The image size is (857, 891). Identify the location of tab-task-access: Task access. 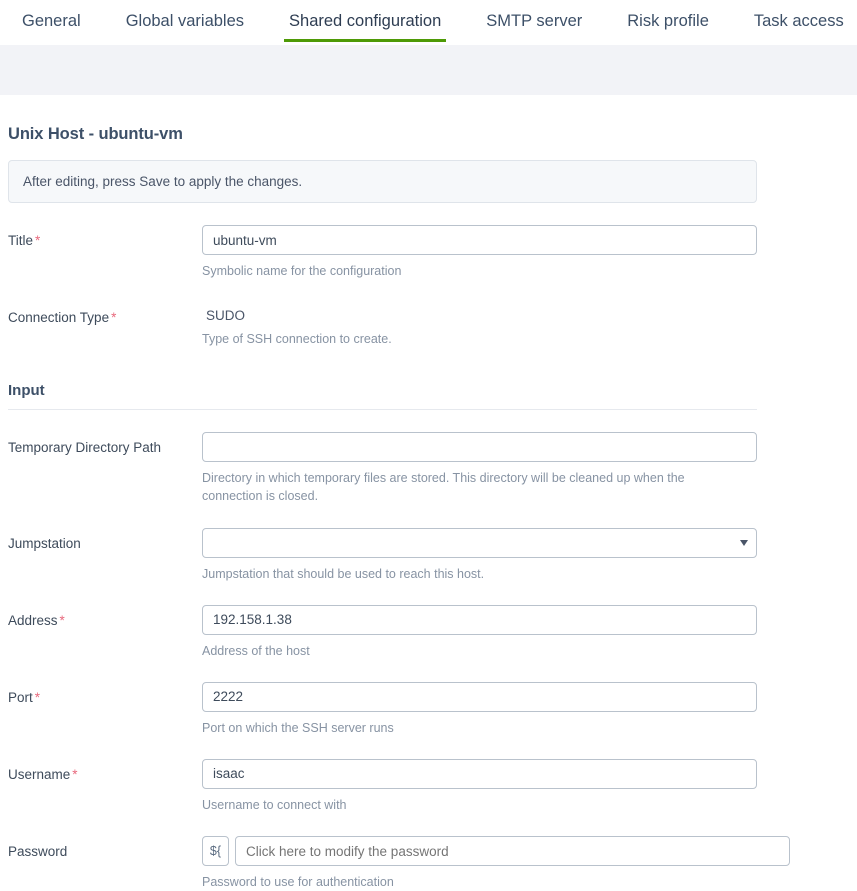
(799, 27).